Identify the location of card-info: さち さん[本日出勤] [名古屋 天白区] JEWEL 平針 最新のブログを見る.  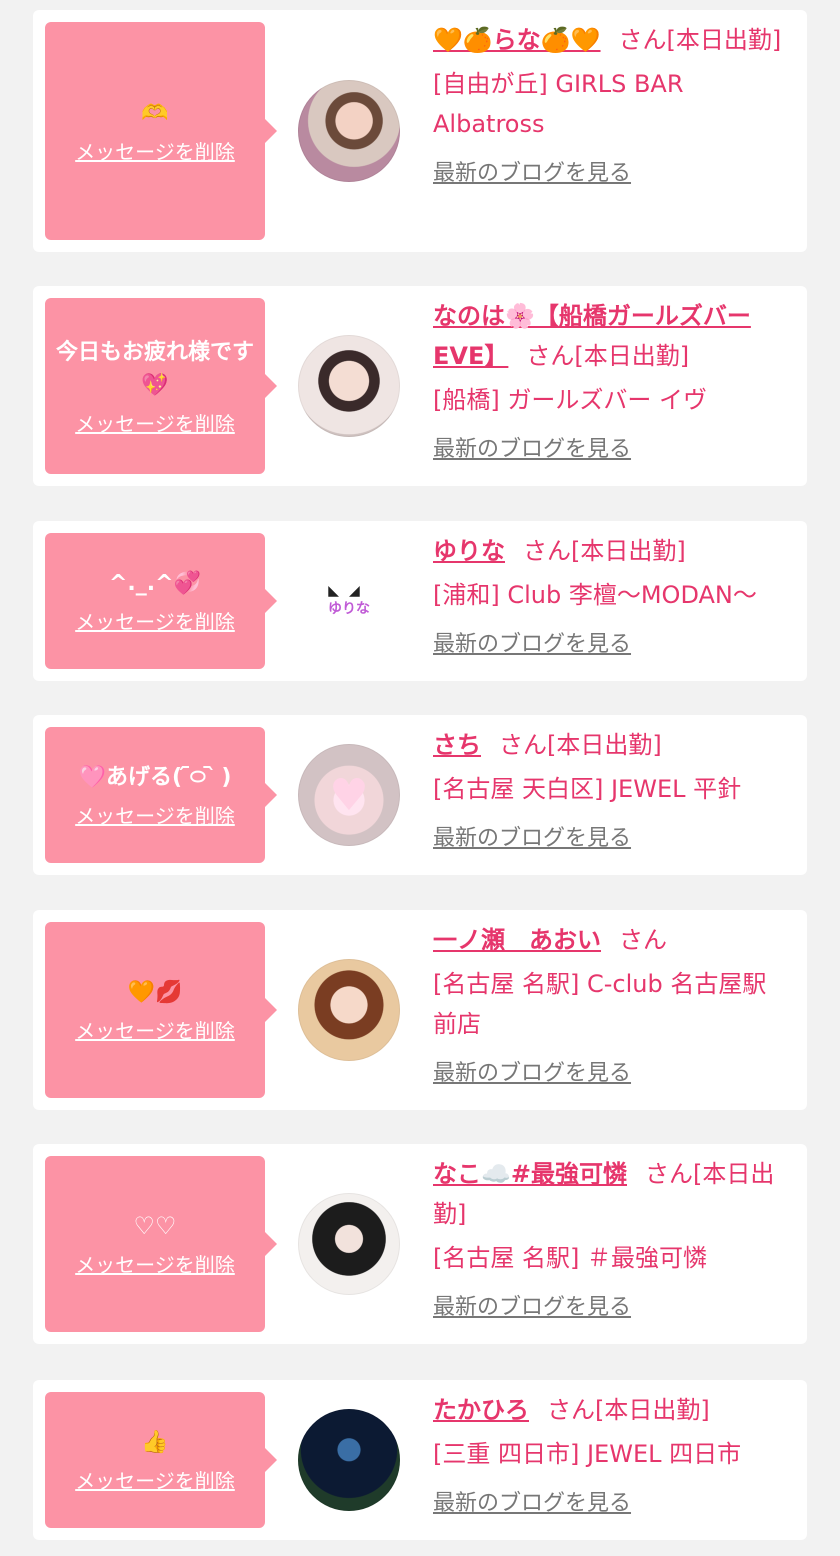
(610, 791).